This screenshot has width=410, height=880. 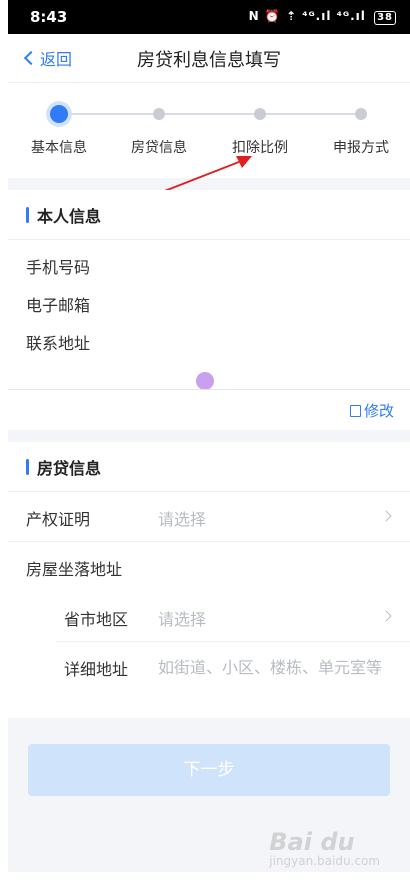 I want to click on card-divider, so click(x=209, y=389).